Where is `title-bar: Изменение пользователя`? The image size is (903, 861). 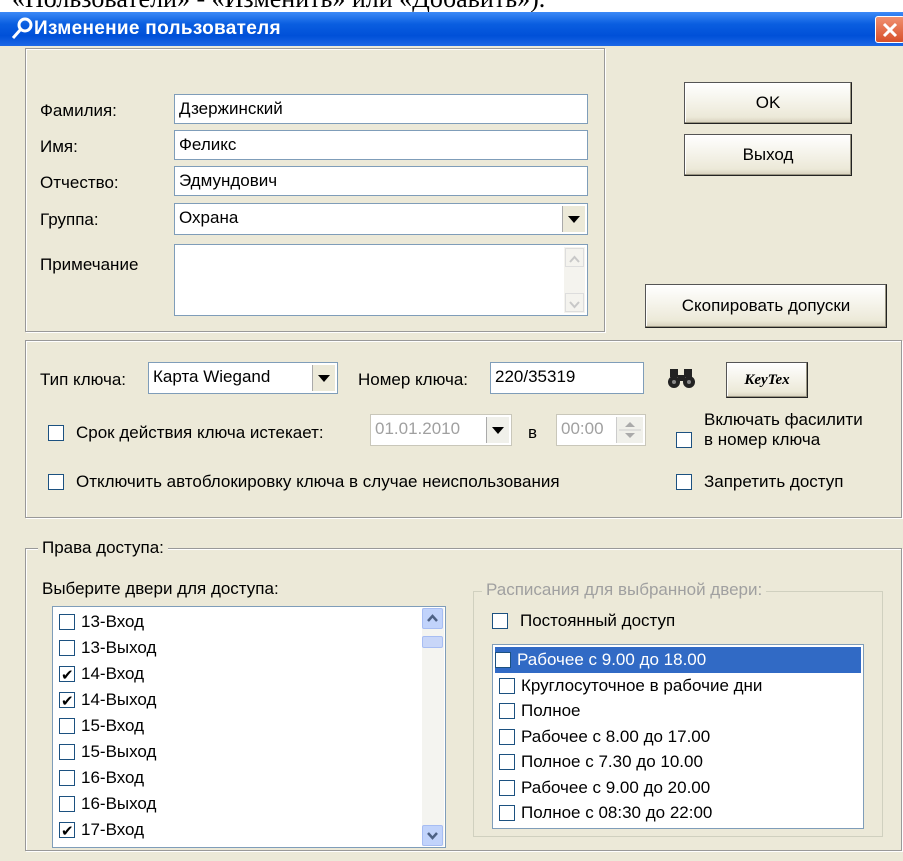
title-bar: Изменение пользователя is located at coordinates (451, 29).